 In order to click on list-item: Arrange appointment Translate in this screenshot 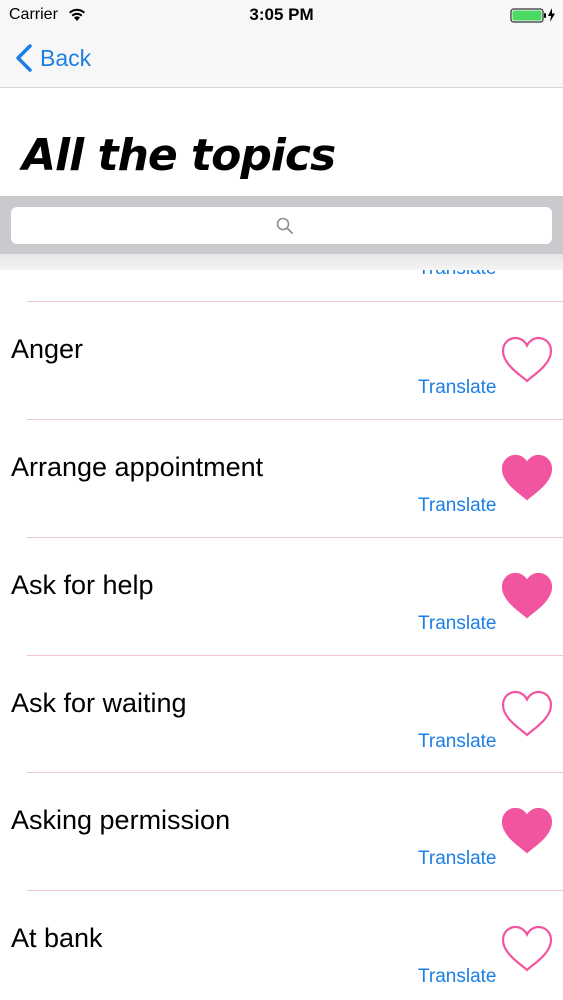, I will do `click(281, 479)`.